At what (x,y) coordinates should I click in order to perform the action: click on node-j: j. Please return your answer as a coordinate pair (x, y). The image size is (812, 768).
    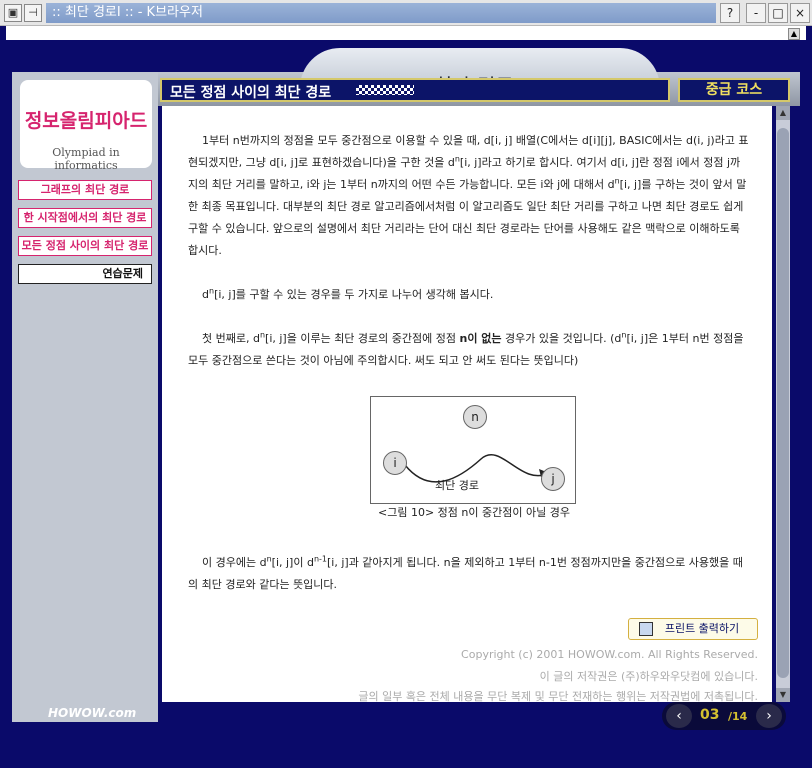
    Looking at the image, I should click on (553, 479).